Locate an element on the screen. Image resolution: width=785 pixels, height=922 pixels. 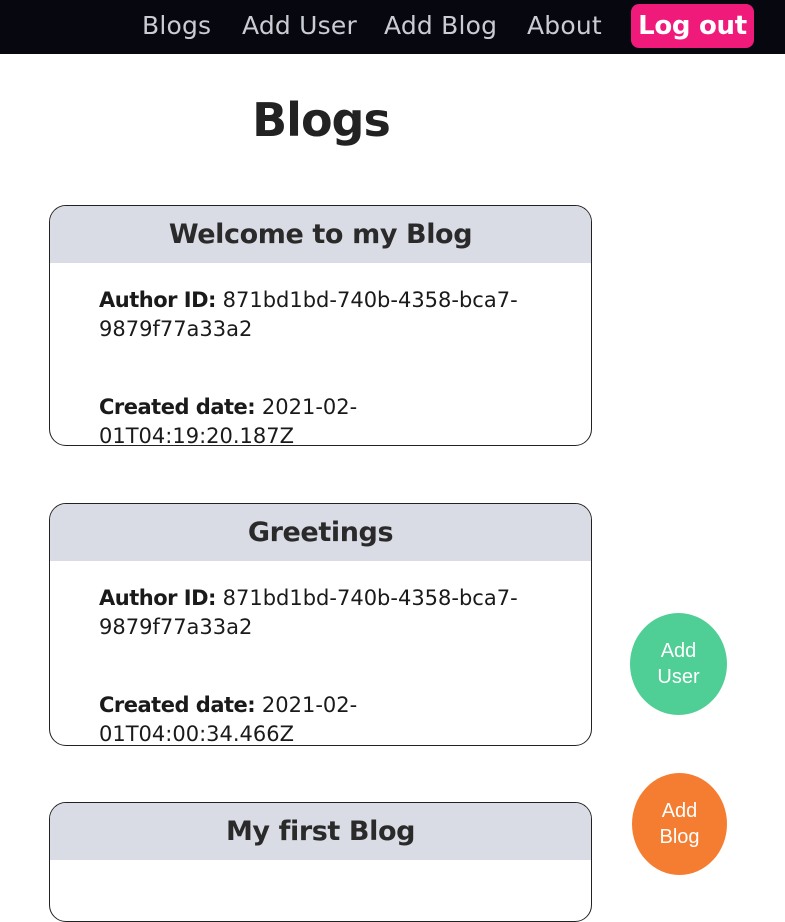
nav-link-blogs: Blogs is located at coordinates (176, 26).